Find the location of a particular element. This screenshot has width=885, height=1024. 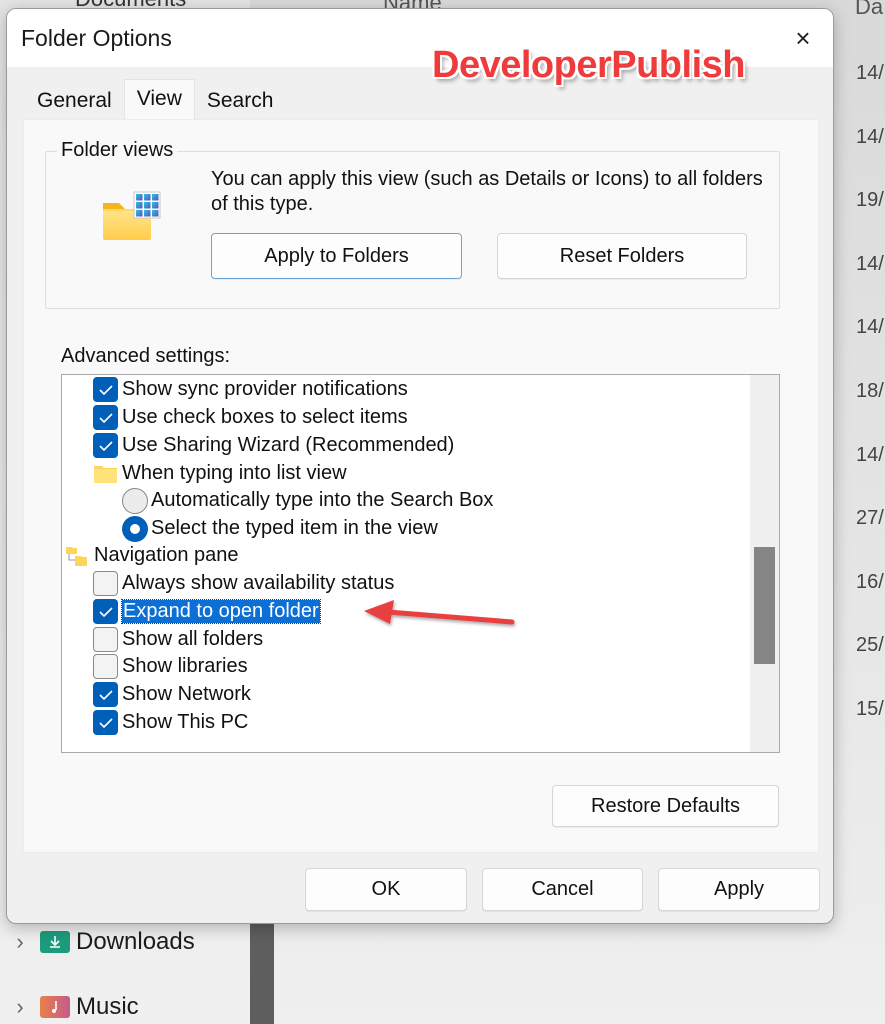

tab-general: General is located at coordinates (73, 102).